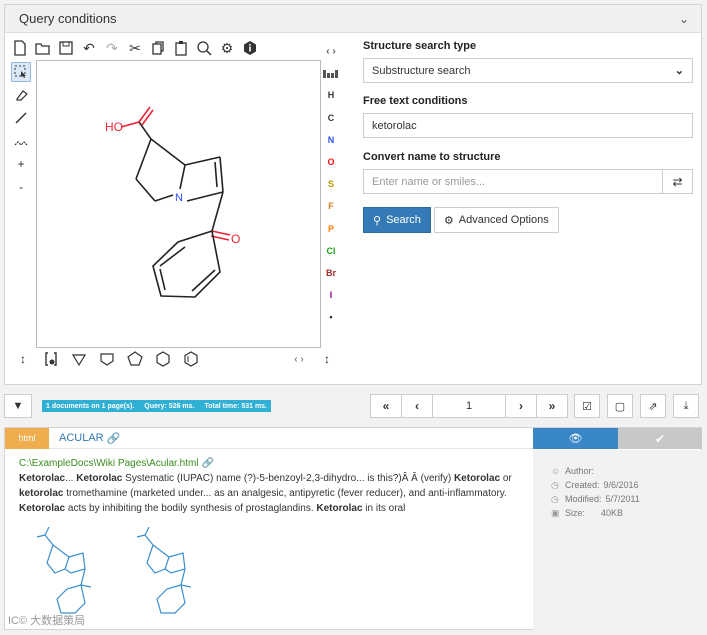  Describe the element at coordinates (555, 512) in the screenshot. I see `disk-icon: ▣` at that location.